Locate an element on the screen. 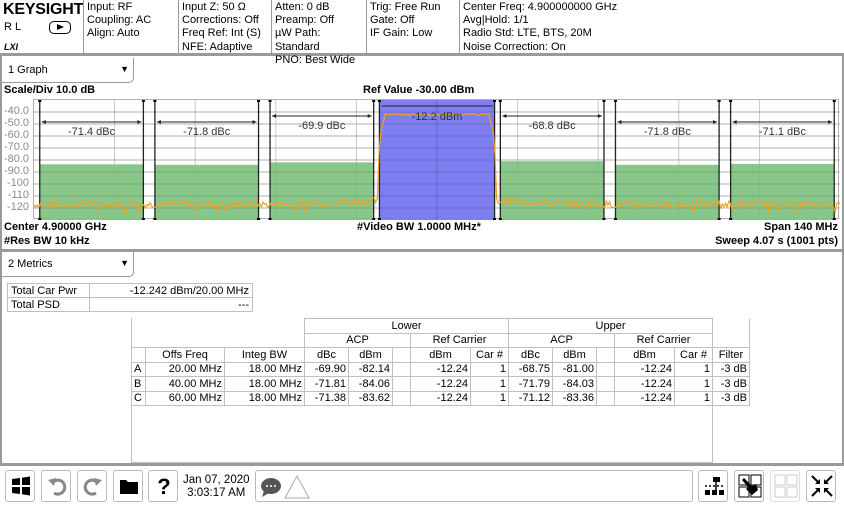 The width and height of the screenshot is (844, 506). warning-triangle-icon is located at coordinates (297, 486).